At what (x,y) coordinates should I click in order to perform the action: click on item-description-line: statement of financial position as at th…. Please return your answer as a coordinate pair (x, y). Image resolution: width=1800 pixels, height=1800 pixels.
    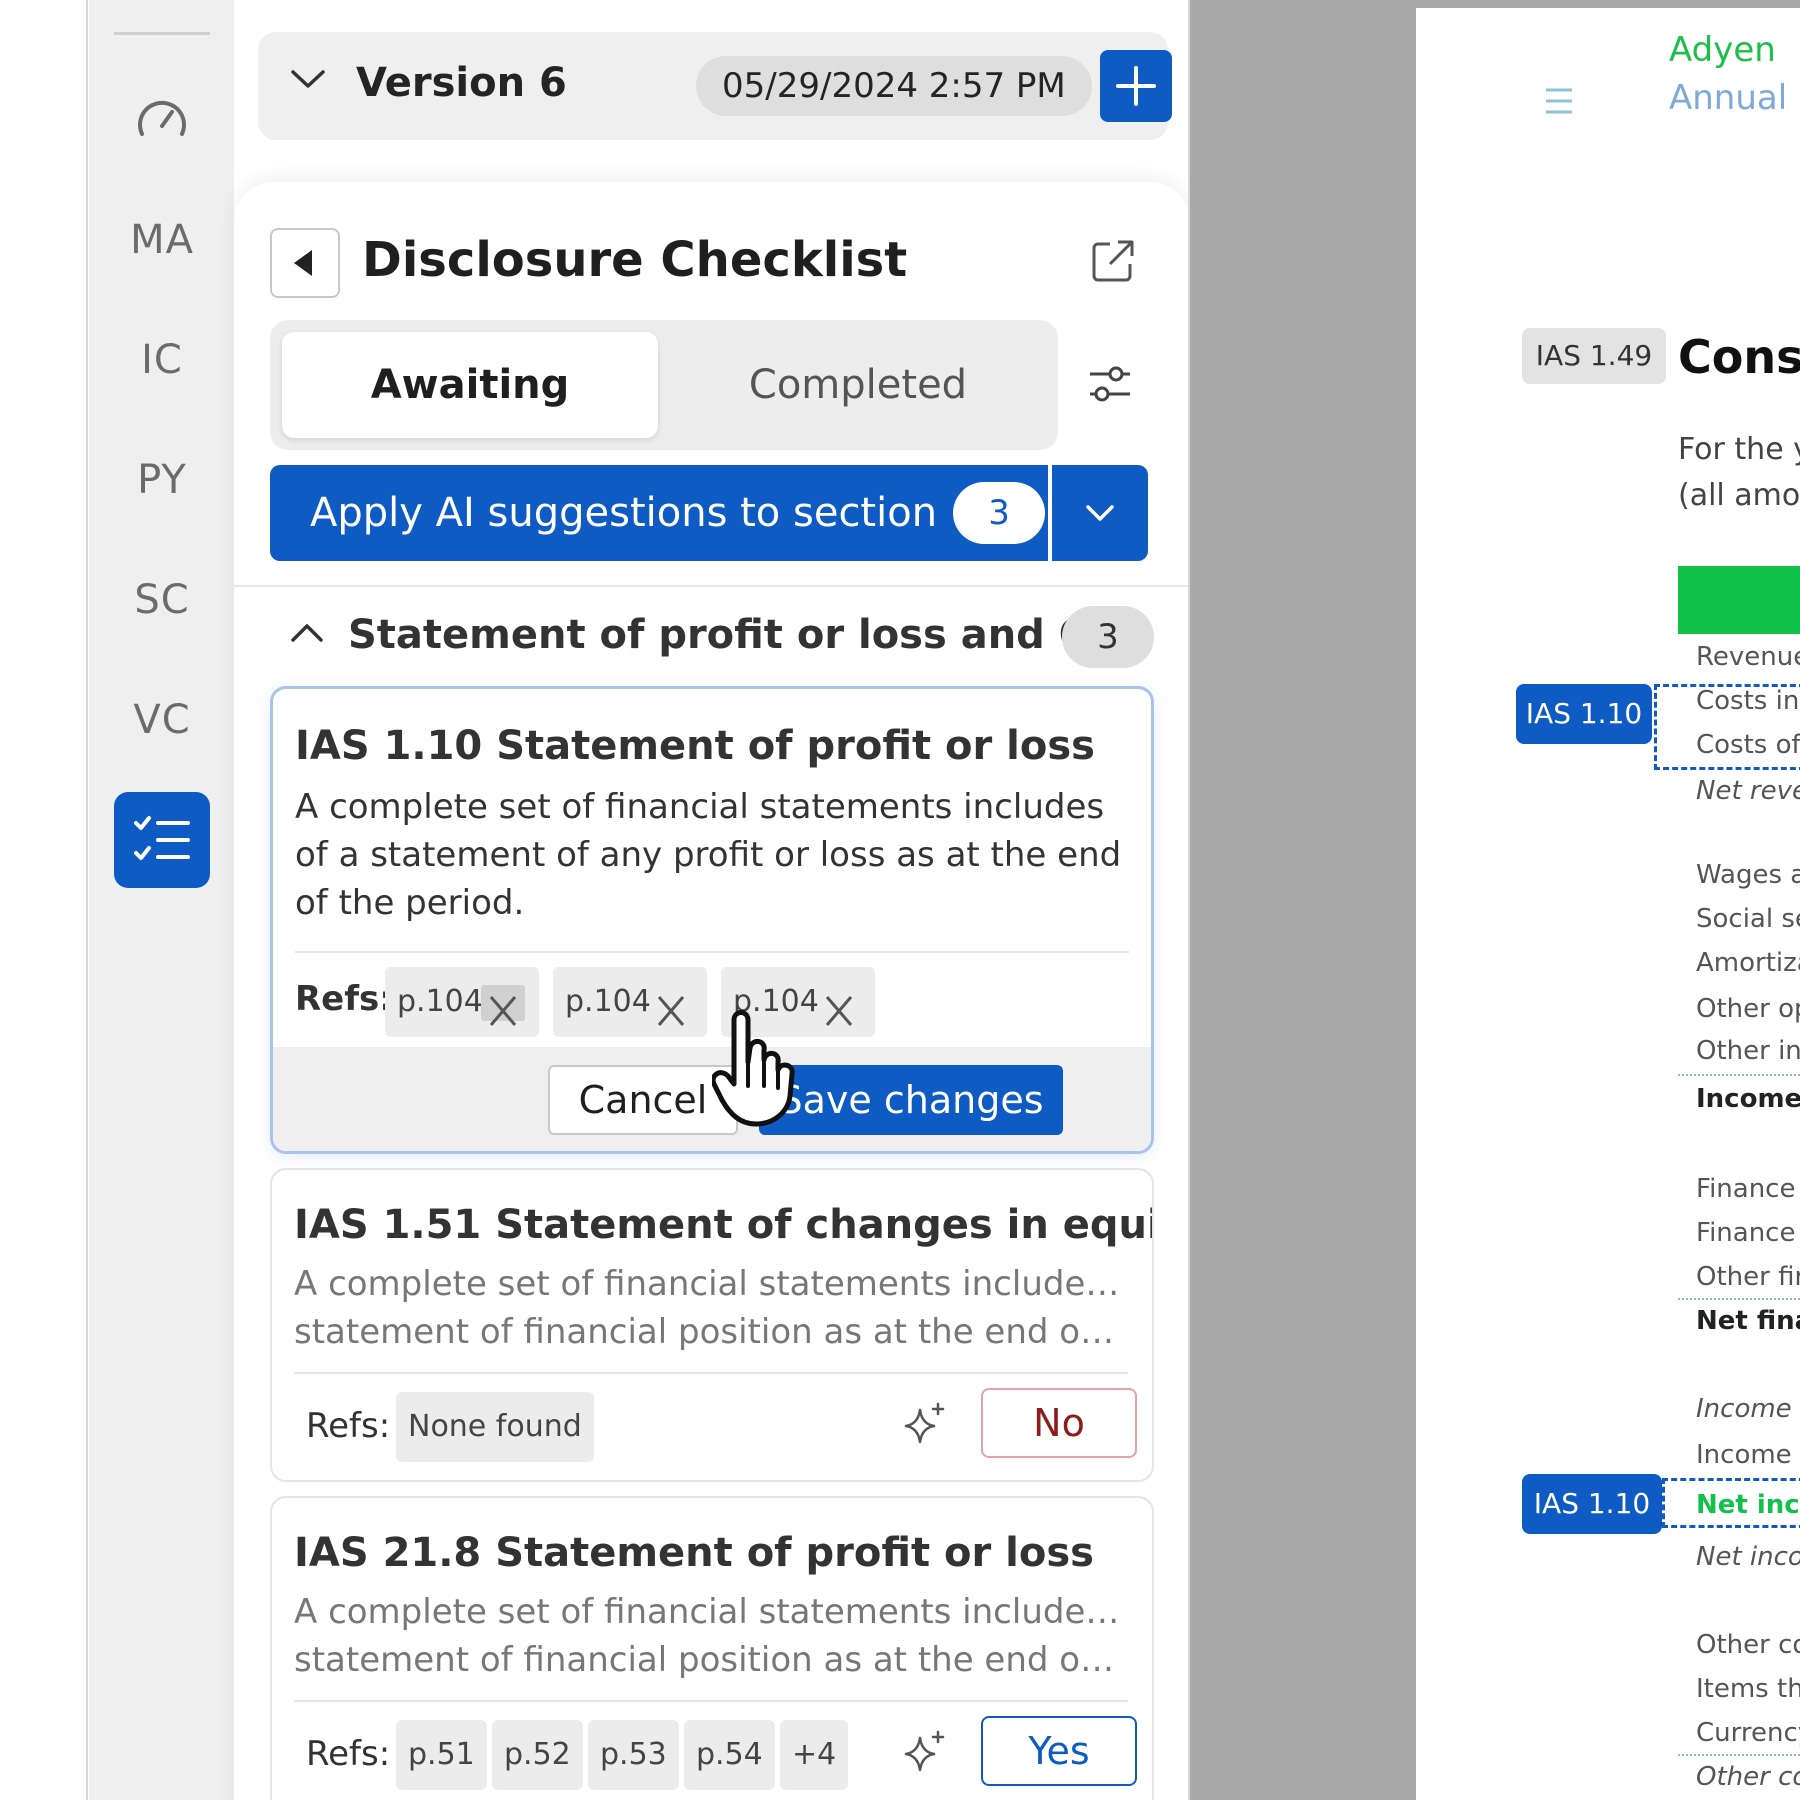
    Looking at the image, I should click on (709, 1660).